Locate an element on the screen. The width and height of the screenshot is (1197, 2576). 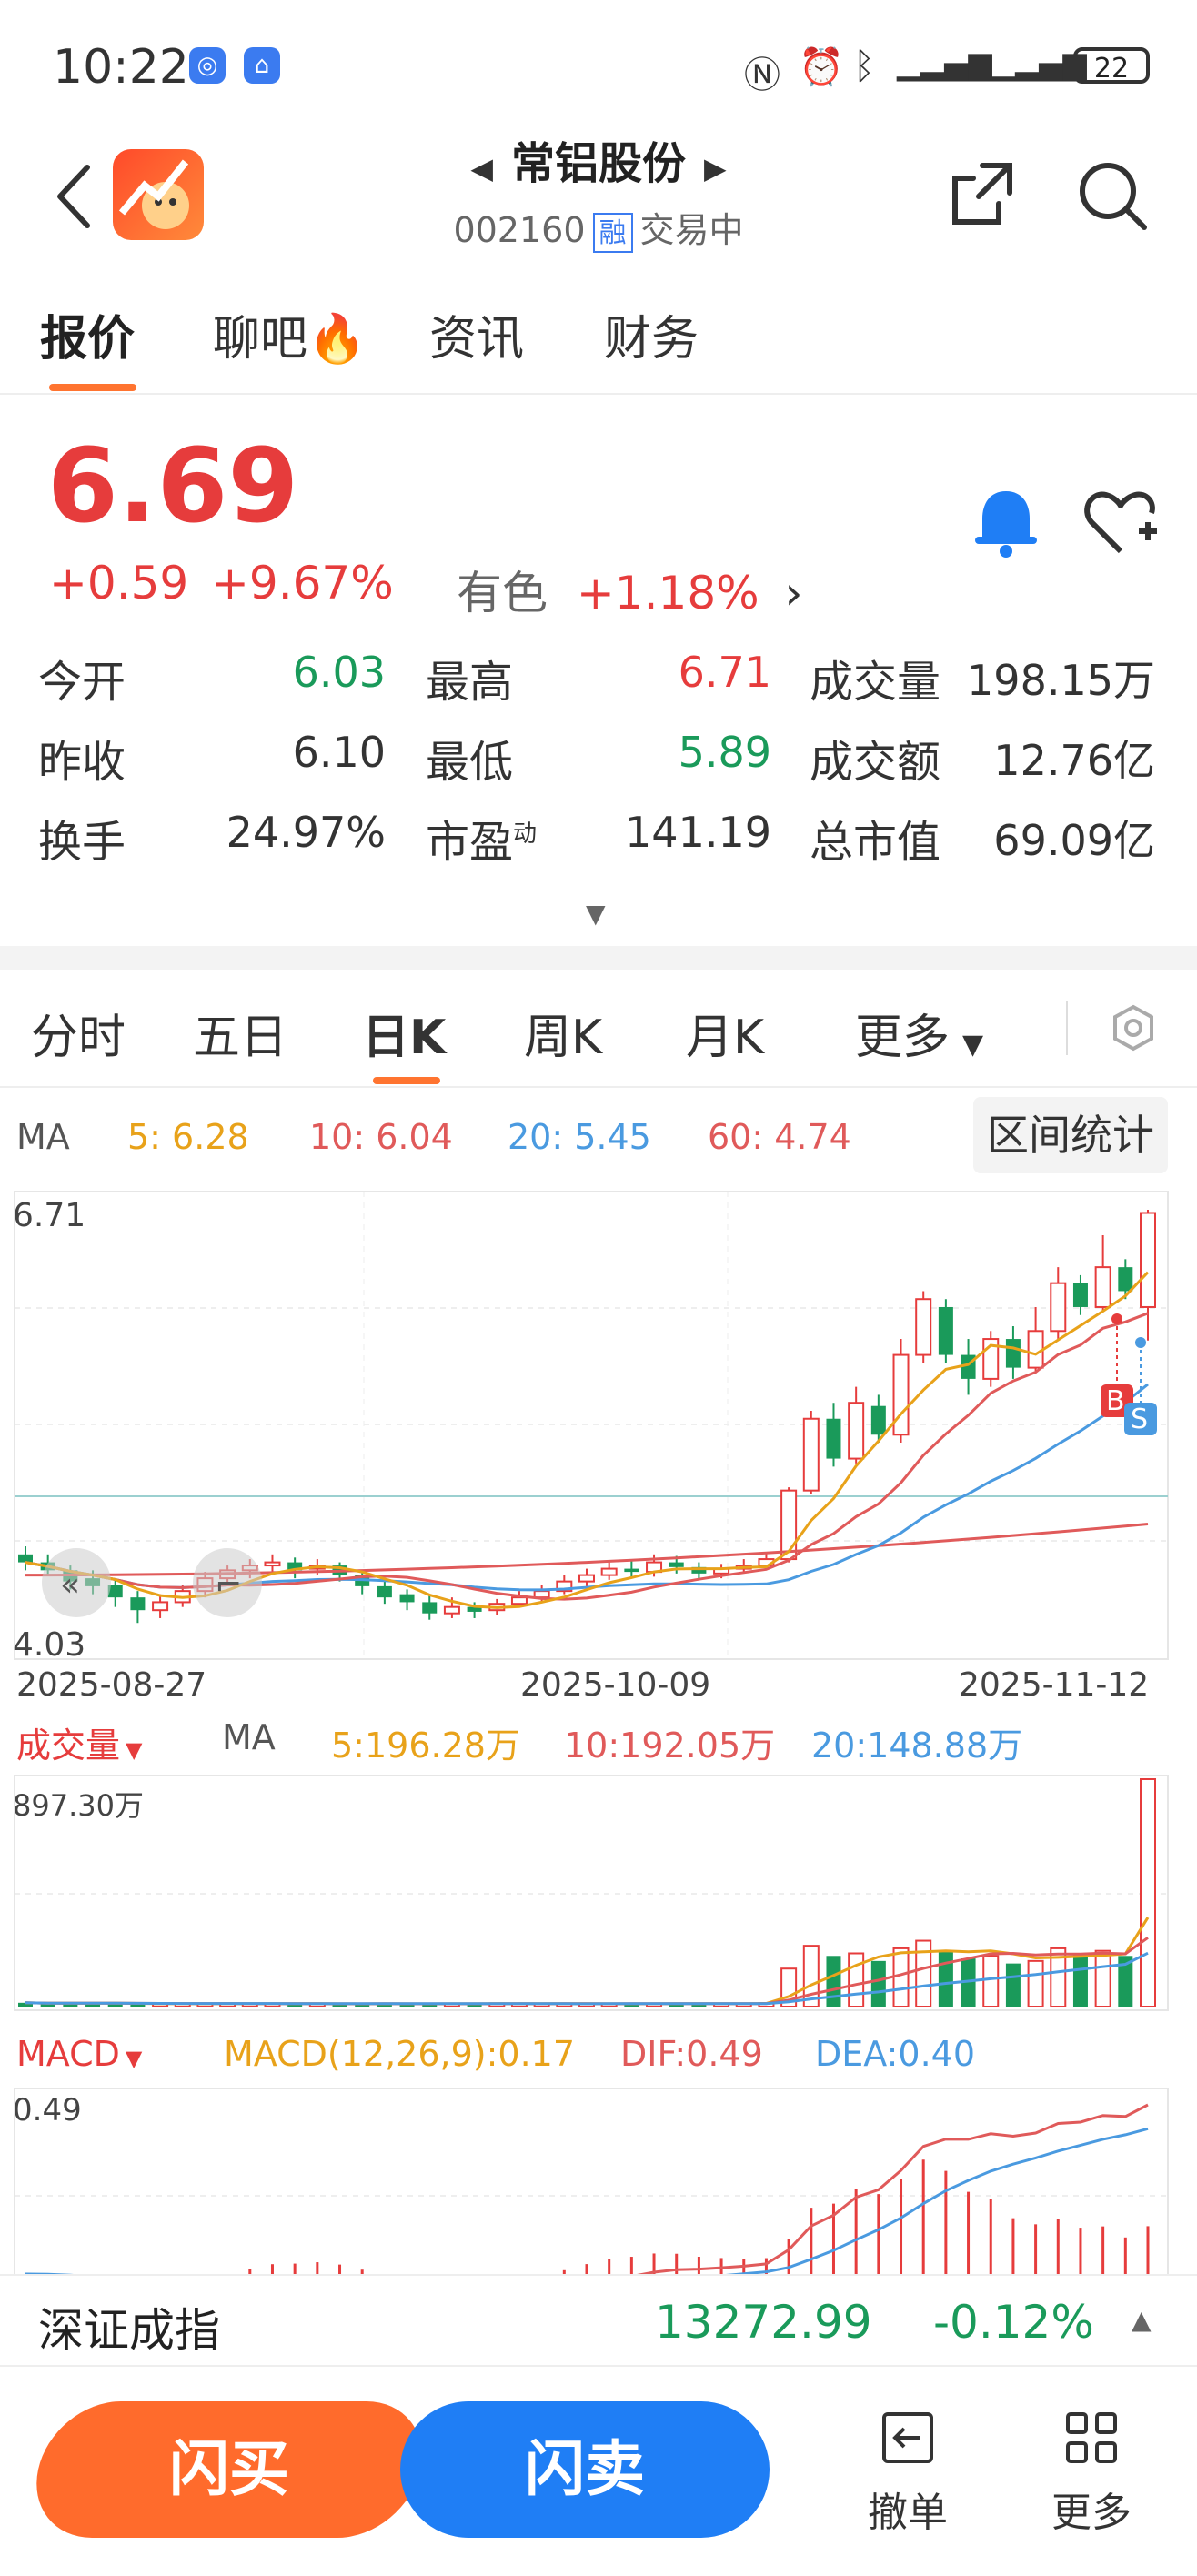
flash-buy-button: 闪买 is located at coordinates (229, 2469).